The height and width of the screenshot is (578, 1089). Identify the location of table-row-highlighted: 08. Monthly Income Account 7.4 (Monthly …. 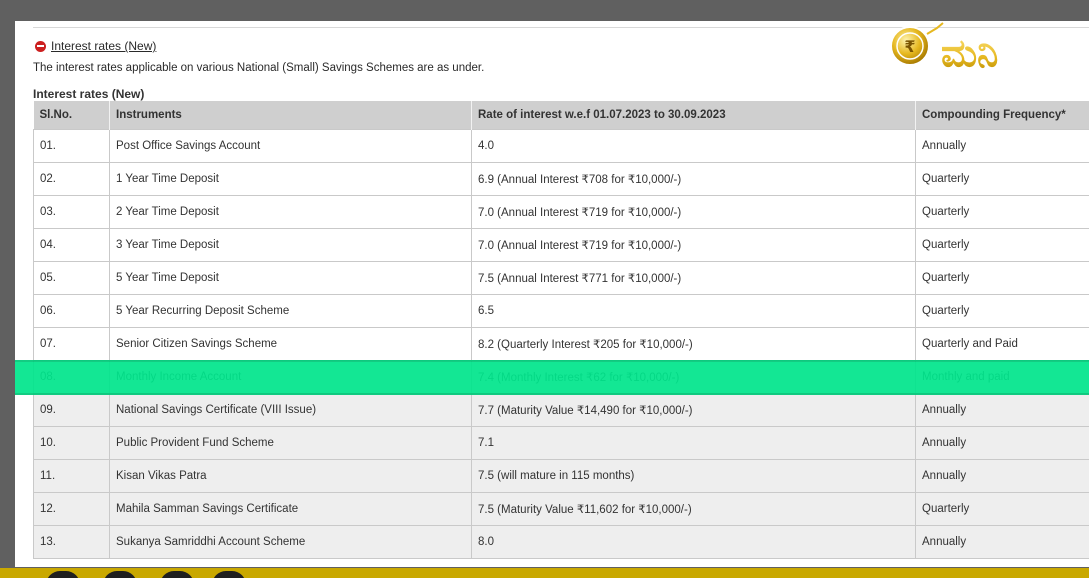
(561, 377).